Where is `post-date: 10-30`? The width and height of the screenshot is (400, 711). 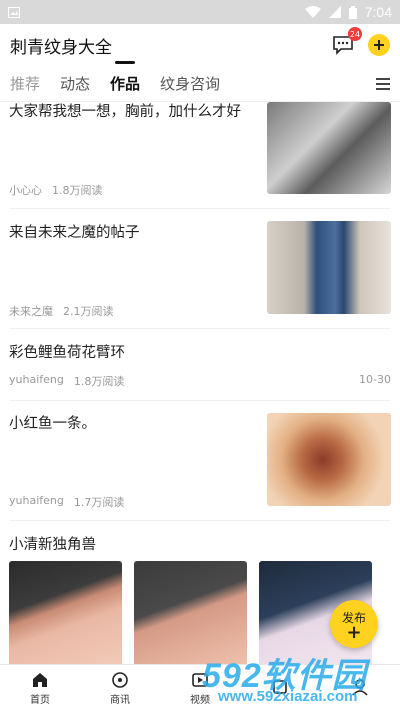 post-date: 10-30 is located at coordinates (375, 379).